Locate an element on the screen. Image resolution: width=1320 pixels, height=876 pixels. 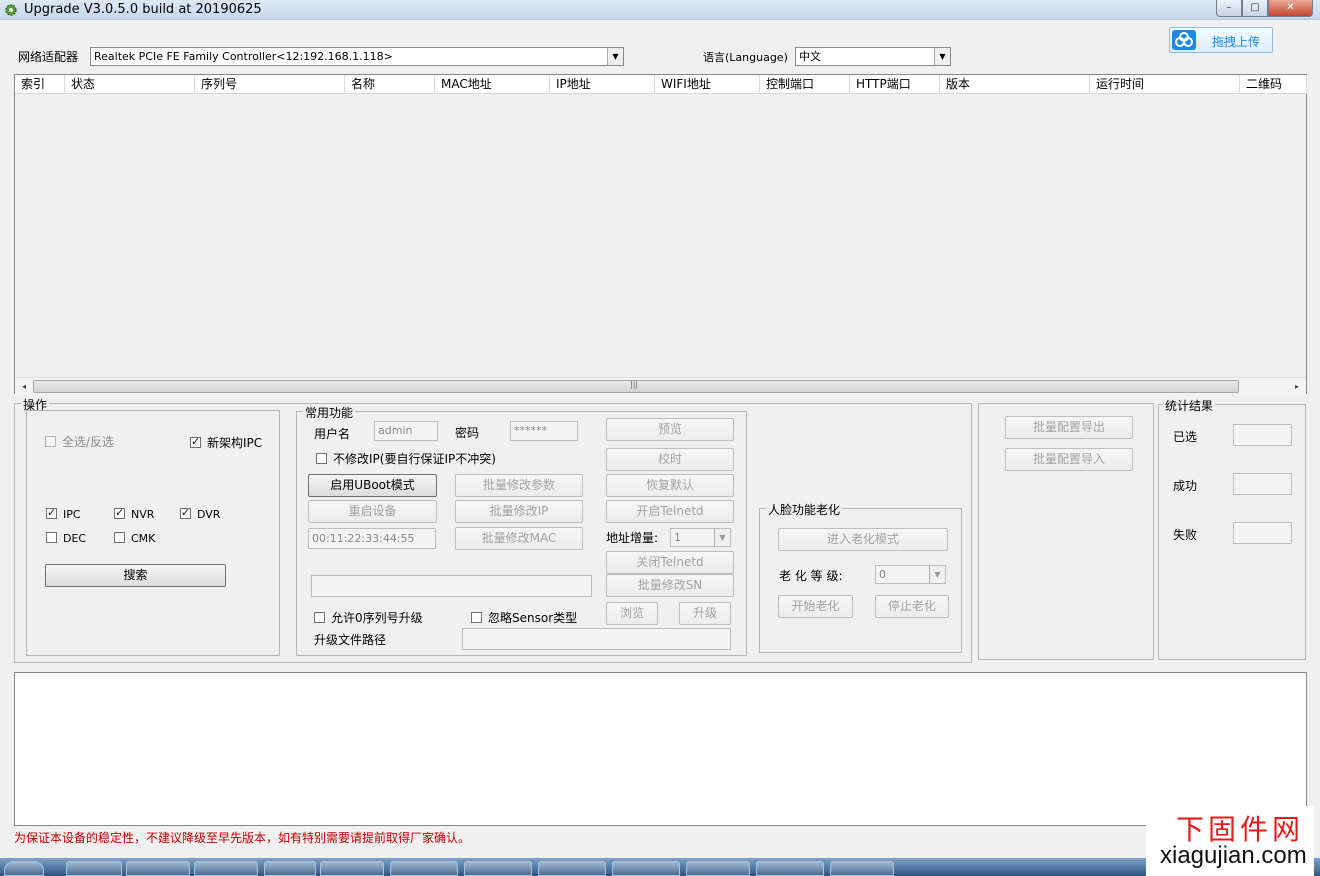
reboot-device-button: 重启设备 is located at coordinates (372, 511).